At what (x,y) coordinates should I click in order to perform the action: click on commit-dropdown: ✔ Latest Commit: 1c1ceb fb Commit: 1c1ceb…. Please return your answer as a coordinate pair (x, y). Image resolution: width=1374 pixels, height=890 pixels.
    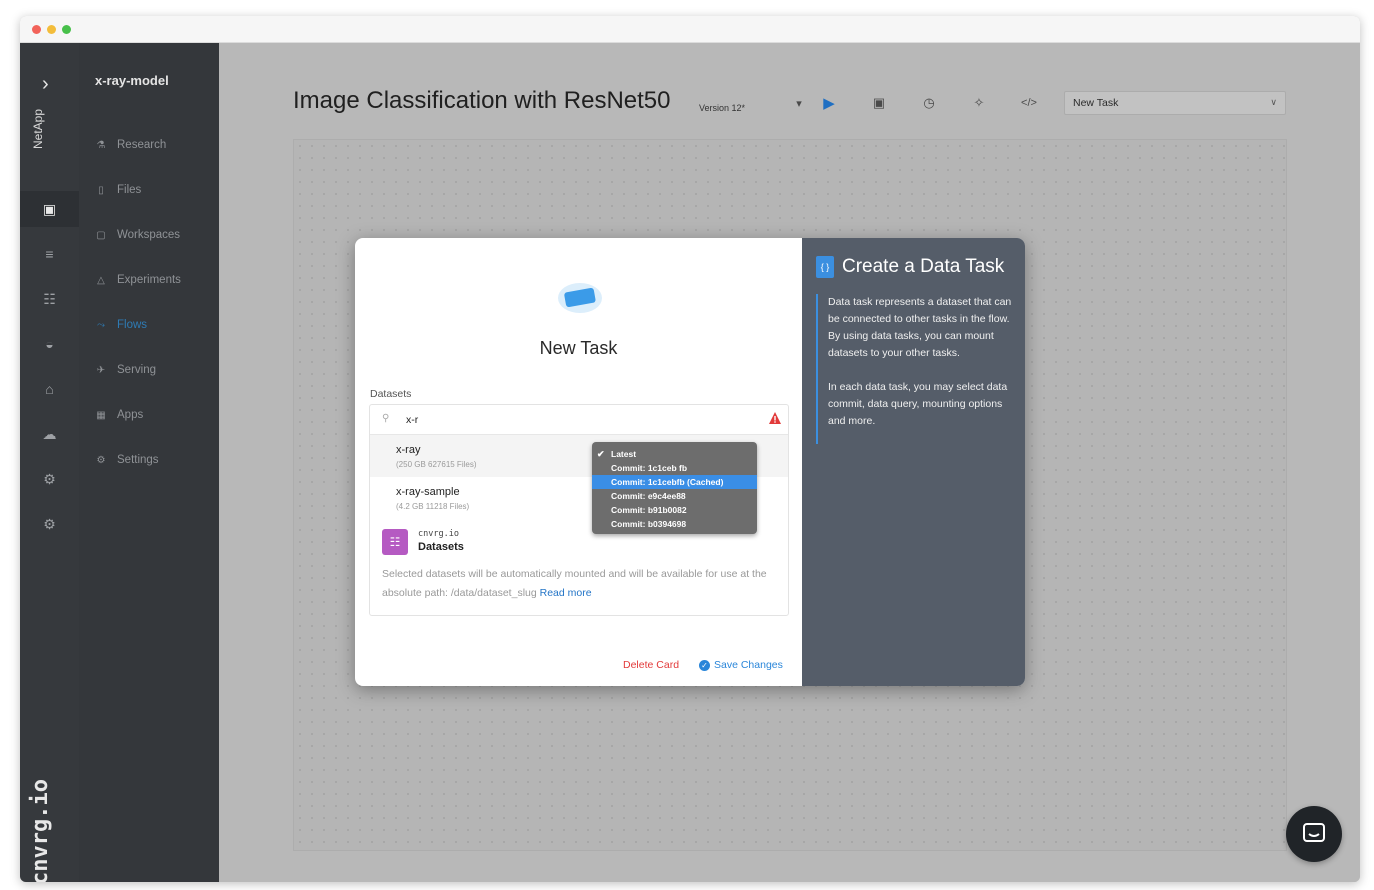
    Looking at the image, I should click on (674, 488).